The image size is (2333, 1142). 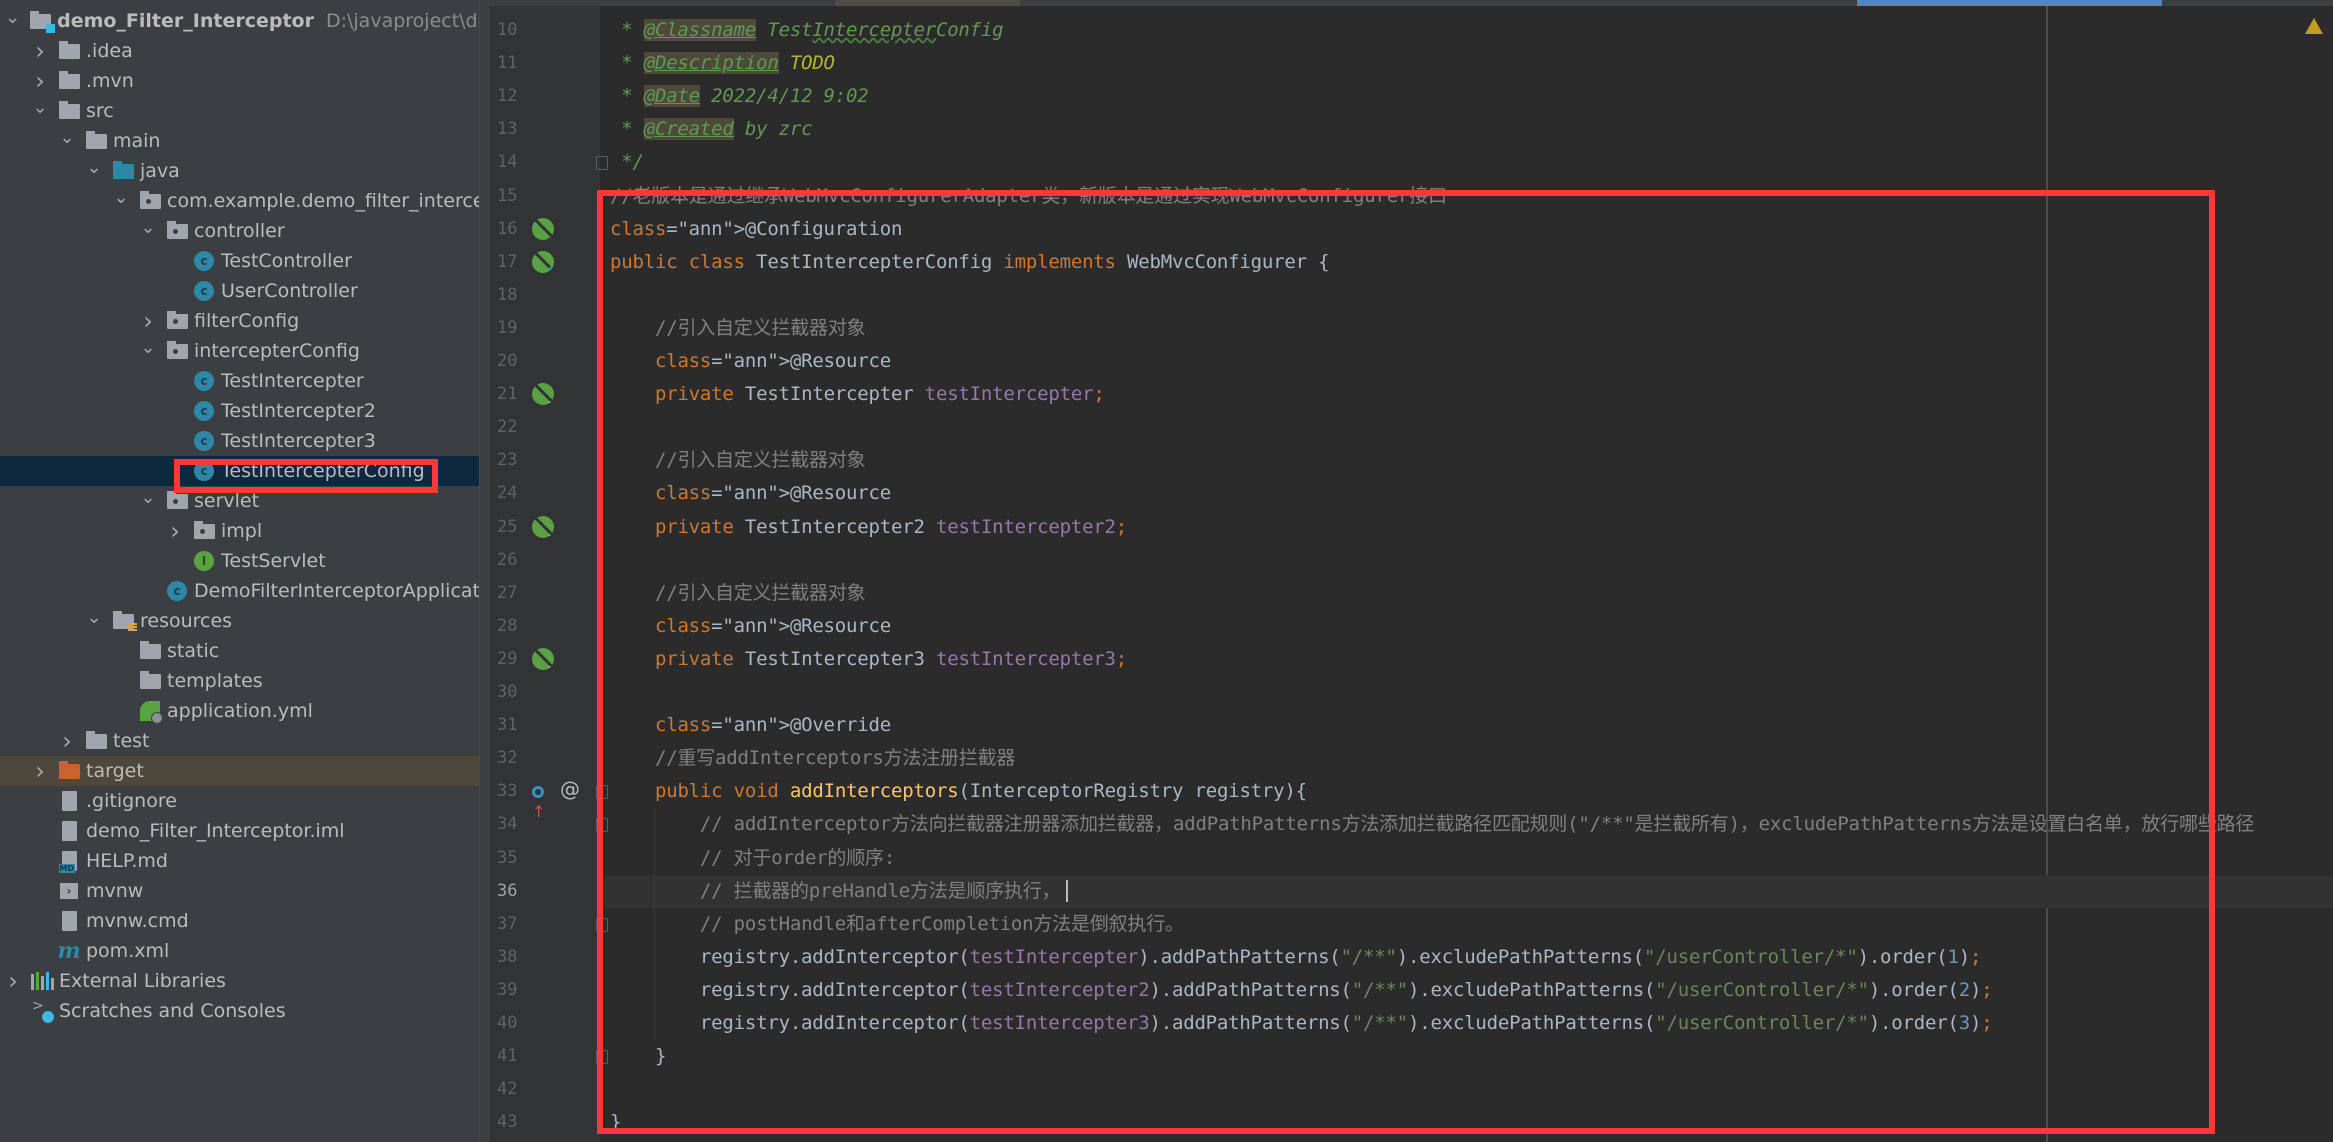 What do you see at coordinates (245, 951) in the screenshot?
I see `tree-item: m pom.xml` at bounding box center [245, 951].